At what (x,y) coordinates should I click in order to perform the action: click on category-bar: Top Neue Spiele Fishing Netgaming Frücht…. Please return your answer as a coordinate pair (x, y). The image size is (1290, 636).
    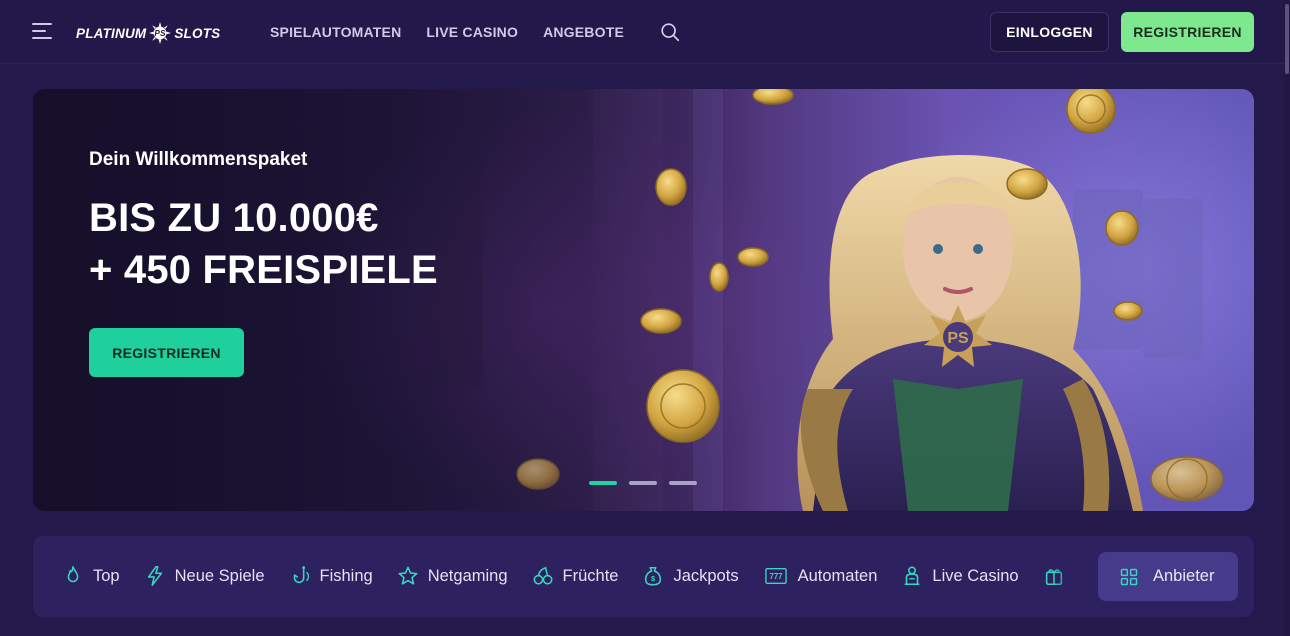
    Looking at the image, I should click on (643, 576).